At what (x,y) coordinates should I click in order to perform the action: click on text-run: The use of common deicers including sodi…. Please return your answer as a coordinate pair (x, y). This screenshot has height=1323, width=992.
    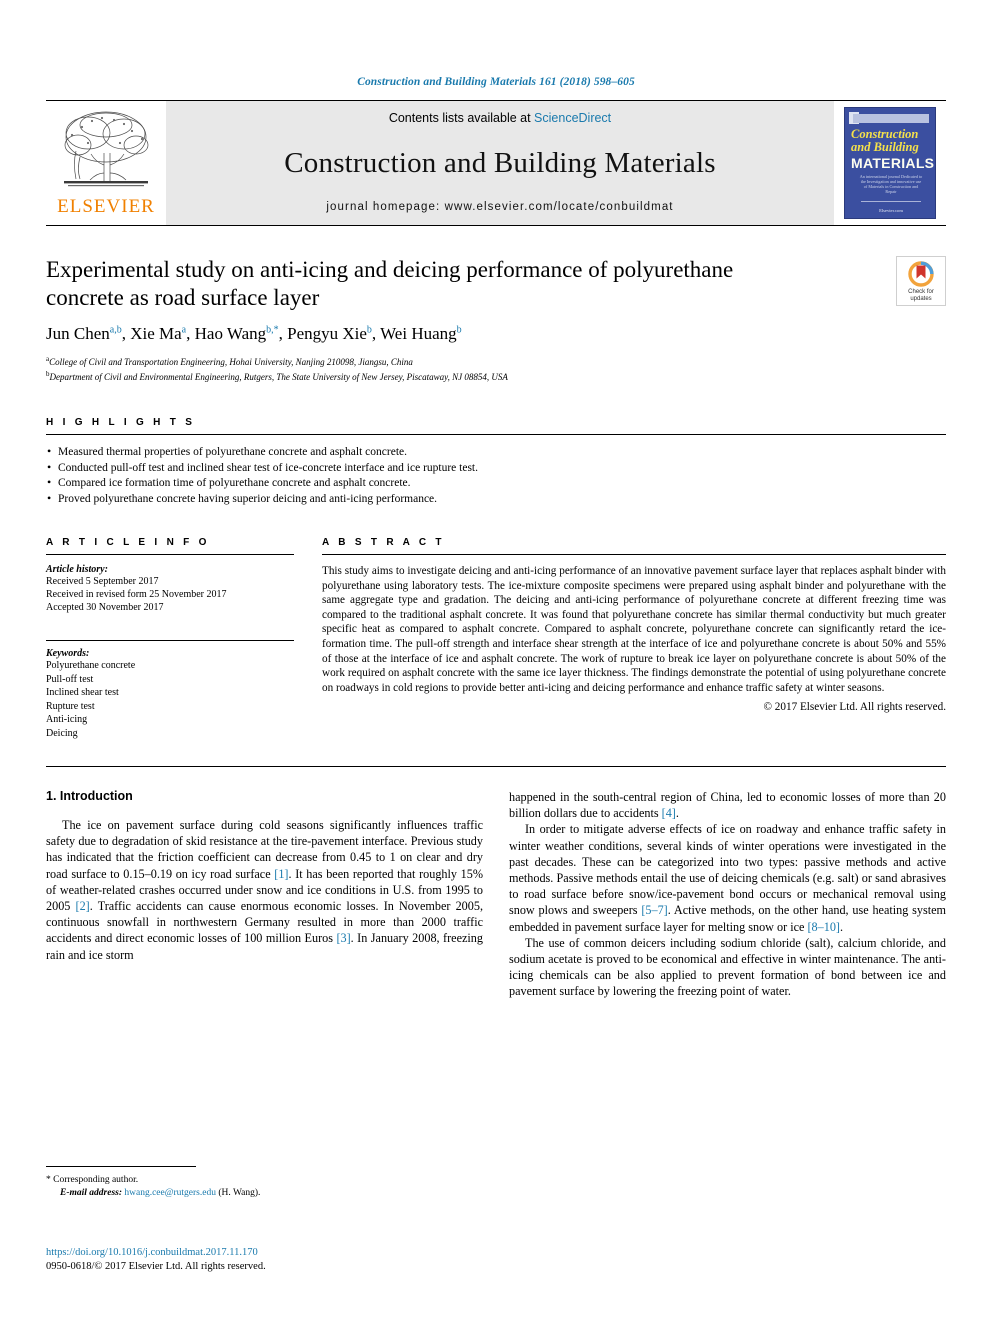
    Looking at the image, I should click on (727, 967).